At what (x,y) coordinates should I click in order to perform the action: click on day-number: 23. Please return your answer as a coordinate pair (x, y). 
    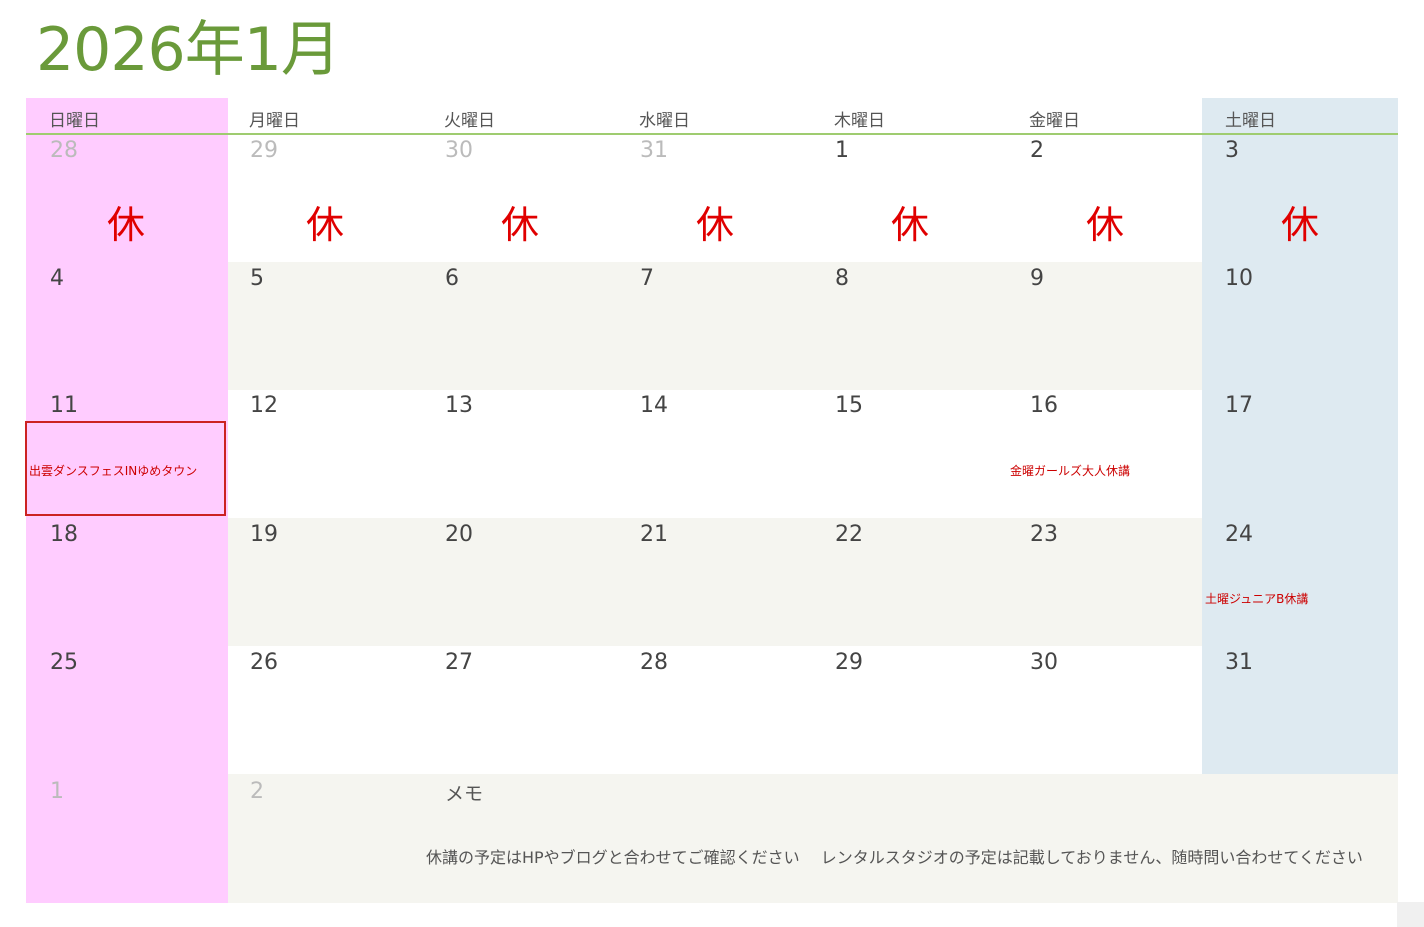
    Looking at the image, I should click on (1044, 534).